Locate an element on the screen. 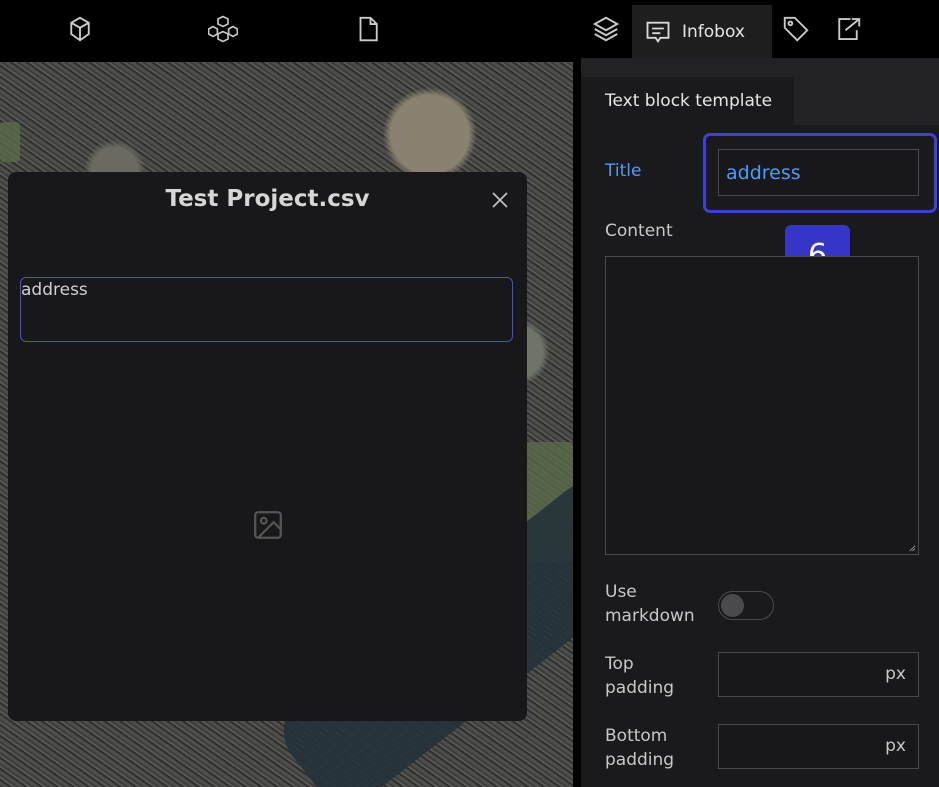  resize-handle-icon is located at coordinates (911, 547).